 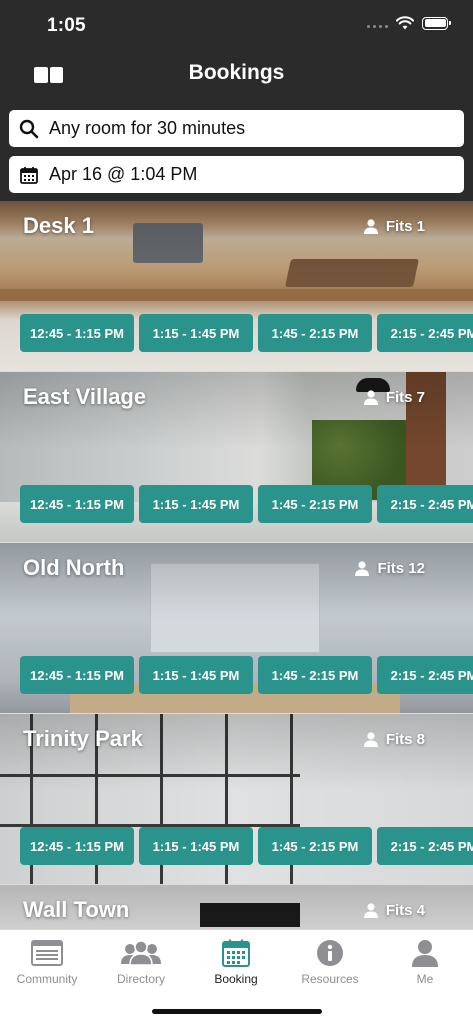 I want to click on tab-resources: Resources, so click(x=330, y=961).